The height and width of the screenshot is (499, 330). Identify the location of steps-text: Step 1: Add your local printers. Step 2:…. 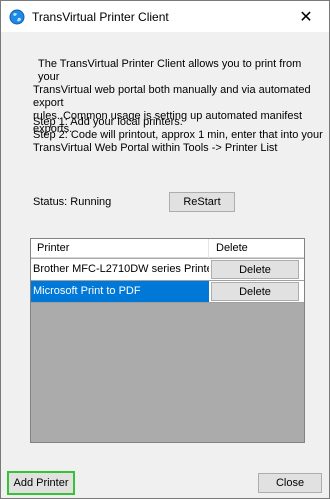
(178, 135).